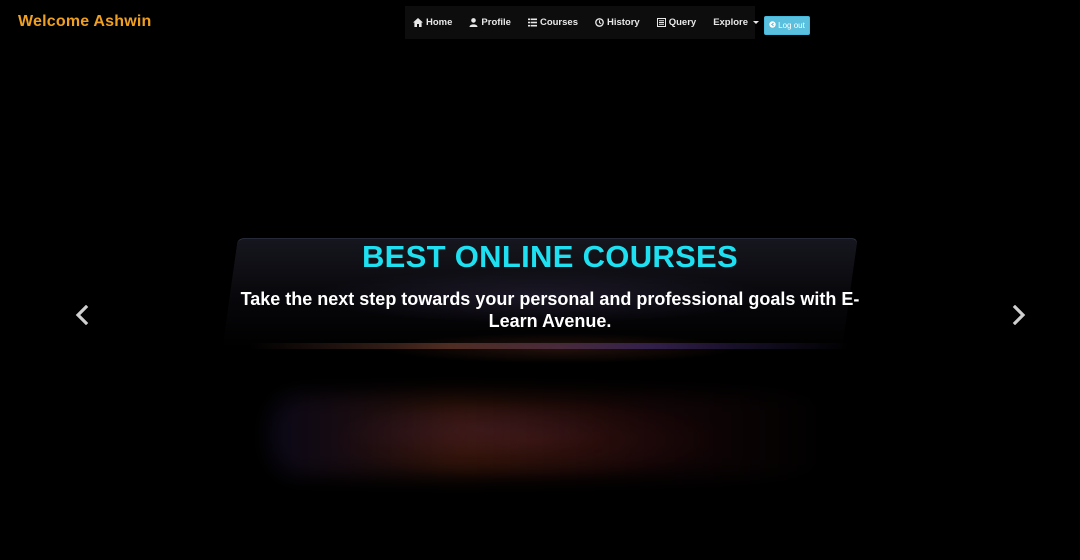 The width and height of the screenshot is (1080, 560). I want to click on laptop-edge-glow, so click(550, 346).